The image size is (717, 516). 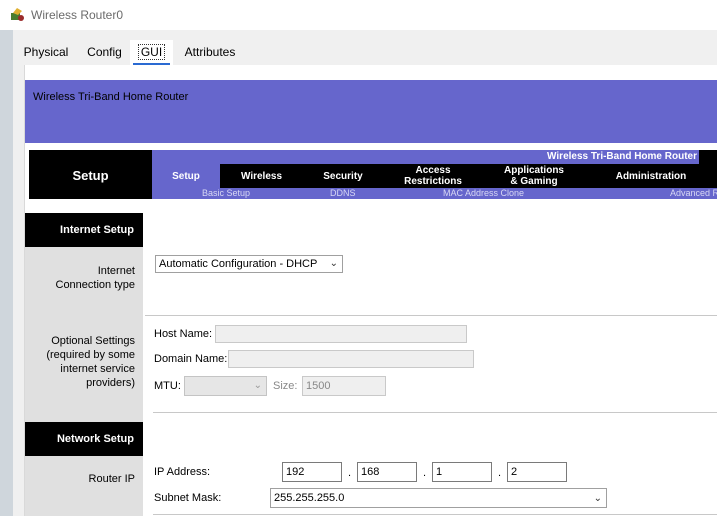 I want to click on nav-setup: Setup, so click(x=186, y=176).